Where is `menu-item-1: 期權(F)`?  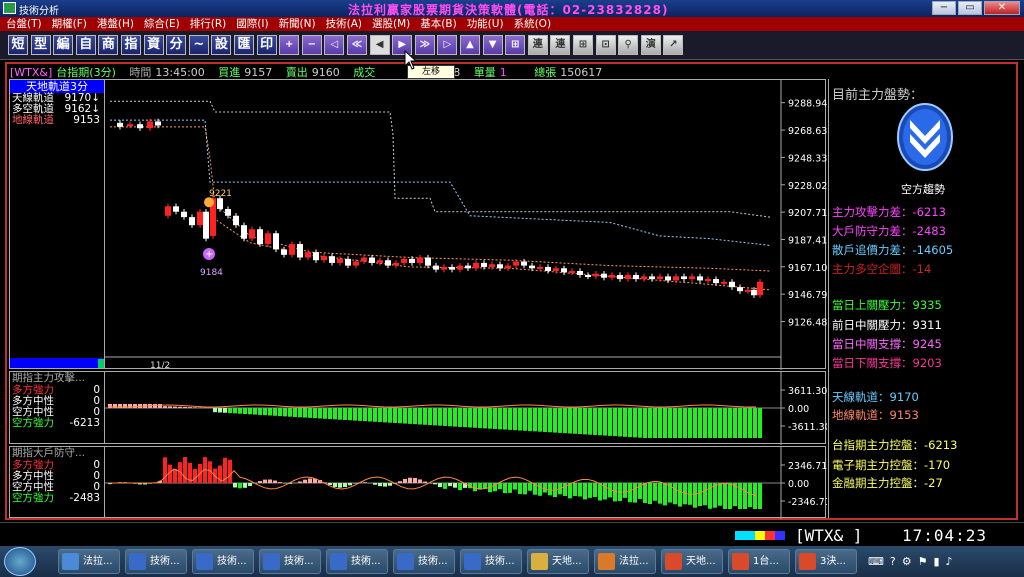
menu-item-1: 期權(F) is located at coordinates (69, 24).